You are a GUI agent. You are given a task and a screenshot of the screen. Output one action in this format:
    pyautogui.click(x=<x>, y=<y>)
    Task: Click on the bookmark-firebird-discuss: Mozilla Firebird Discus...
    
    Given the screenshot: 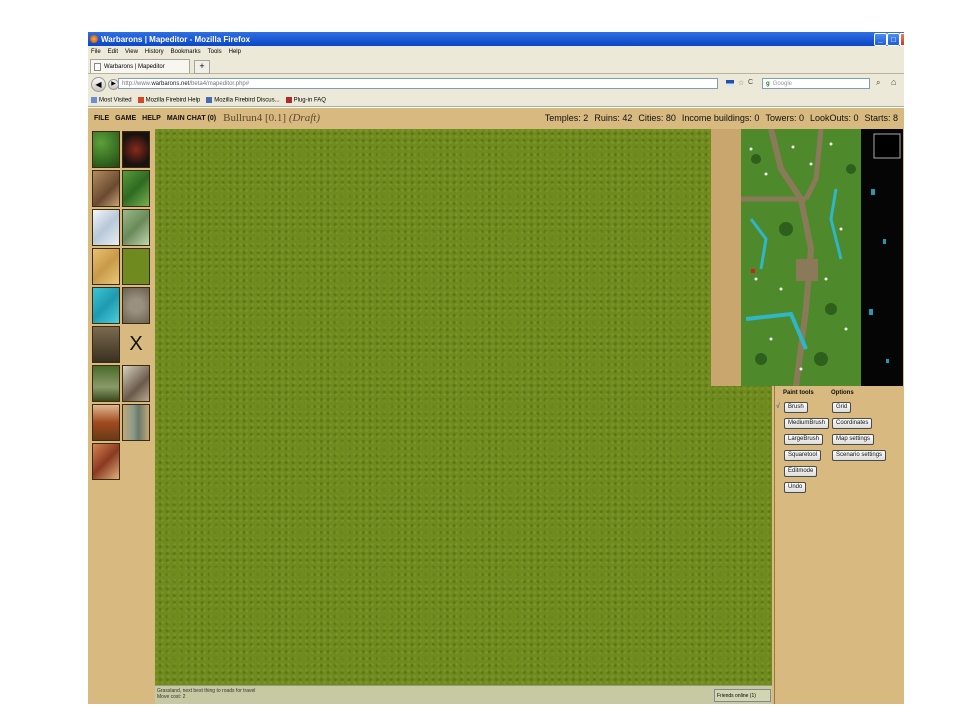 What is the action you would take?
    pyautogui.click(x=243, y=100)
    